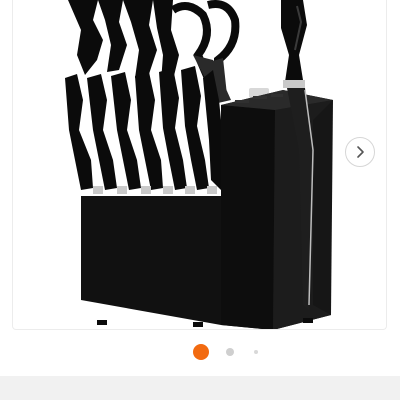  What do you see at coordinates (146, 128) in the screenshot?
I see `front-knife-handles` at bounding box center [146, 128].